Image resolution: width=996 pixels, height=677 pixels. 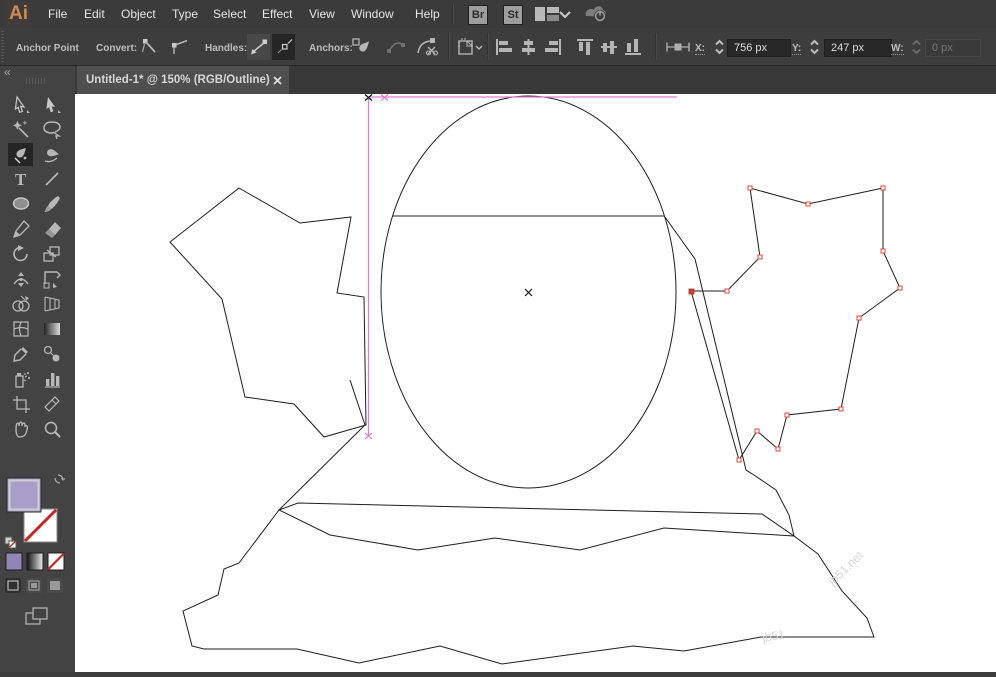 What do you see at coordinates (21, 179) in the screenshot?
I see `svg-text: T` at bounding box center [21, 179].